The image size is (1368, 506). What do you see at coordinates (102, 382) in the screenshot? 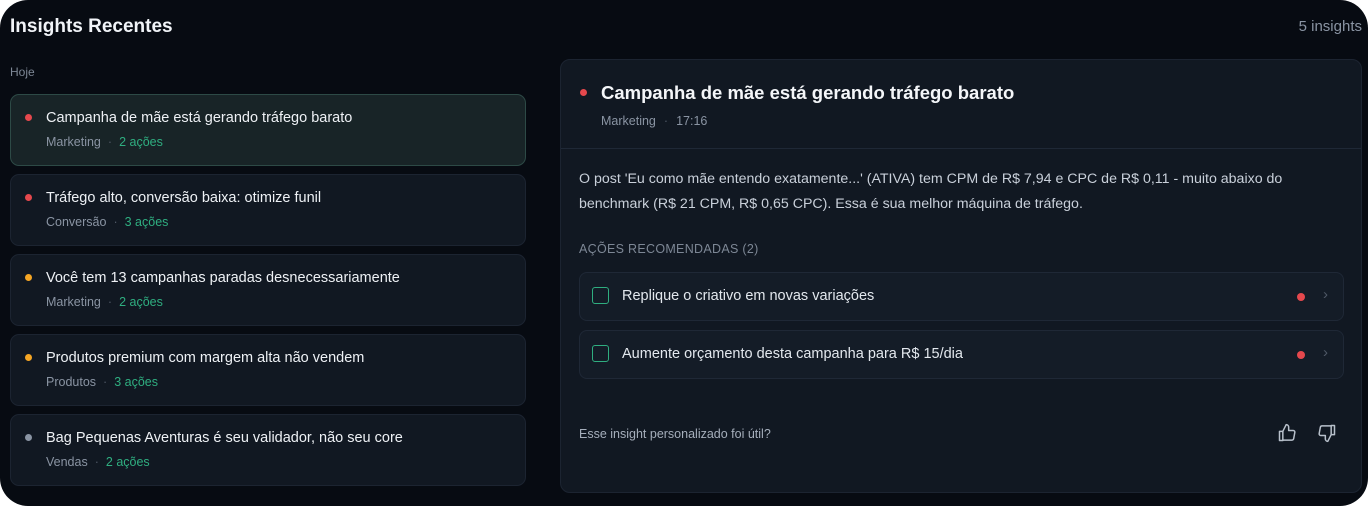
I see `insight-meta: Produtos · 3 ações` at bounding box center [102, 382].